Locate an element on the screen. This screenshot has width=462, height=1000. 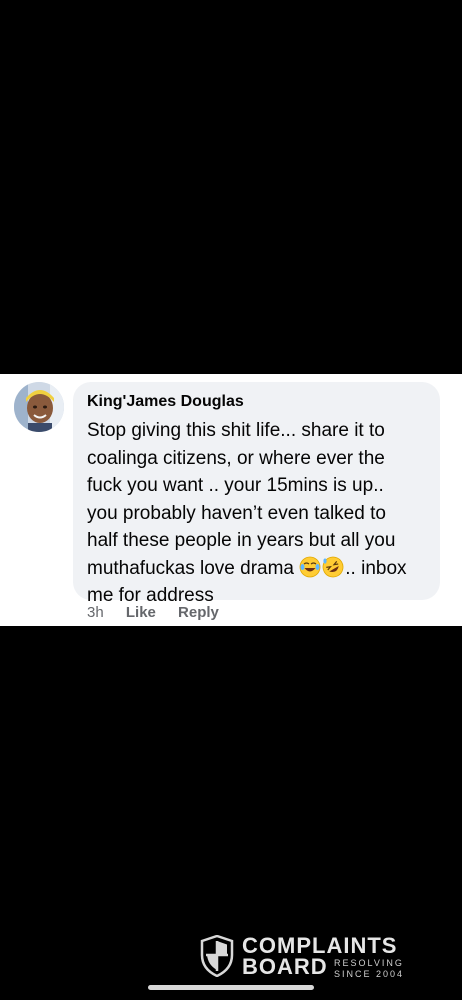
comment-line-with-emoji: muthafuckas love drama .. inbox is located at coordinates (257, 569).